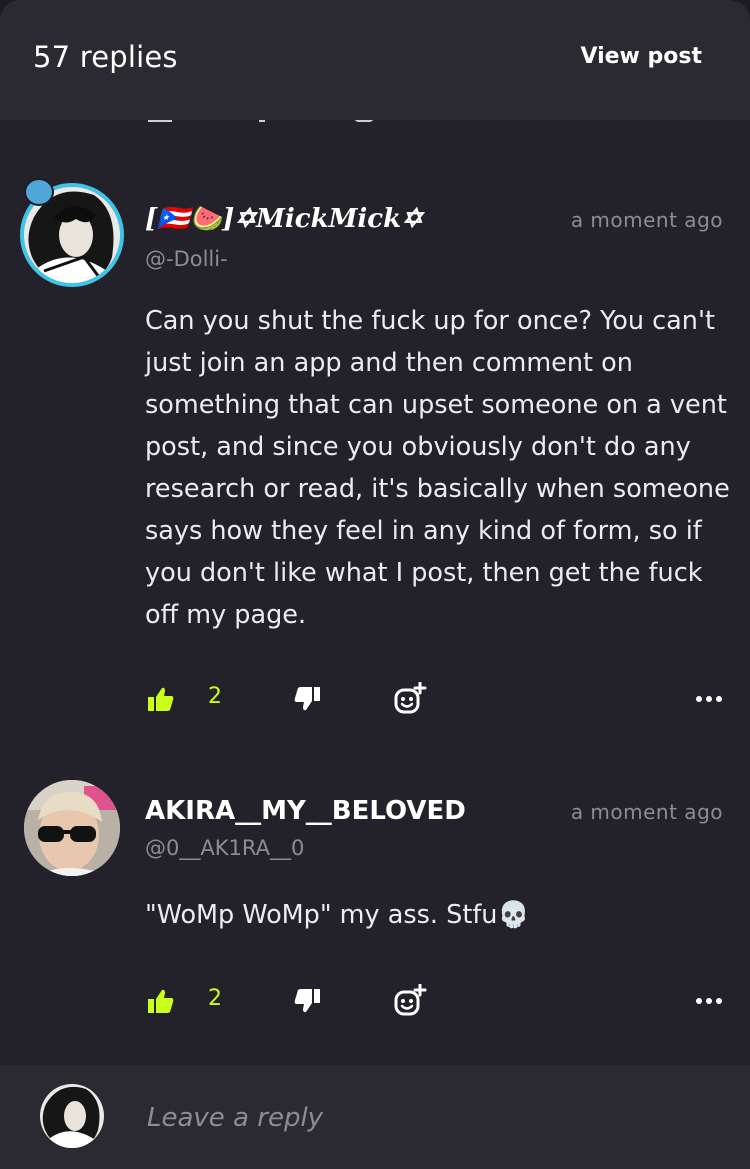  What do you see at coordinates (105, 57) in the screenshot?
I see `replies-count-title: 57 replies` at bounding box center [105, 57].